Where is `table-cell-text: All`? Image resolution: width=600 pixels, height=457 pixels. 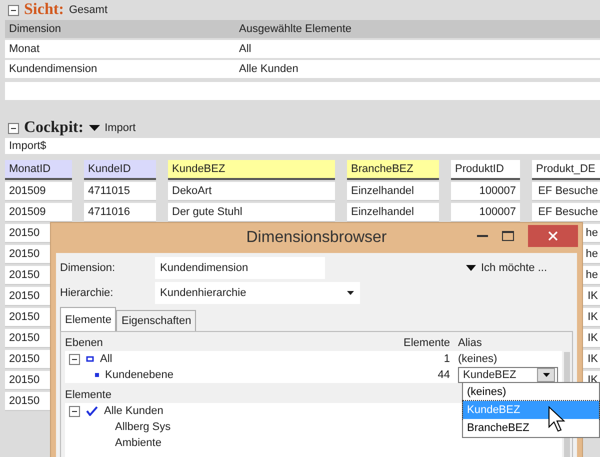 table-cell-text: All is located at coordinates (245, 49).